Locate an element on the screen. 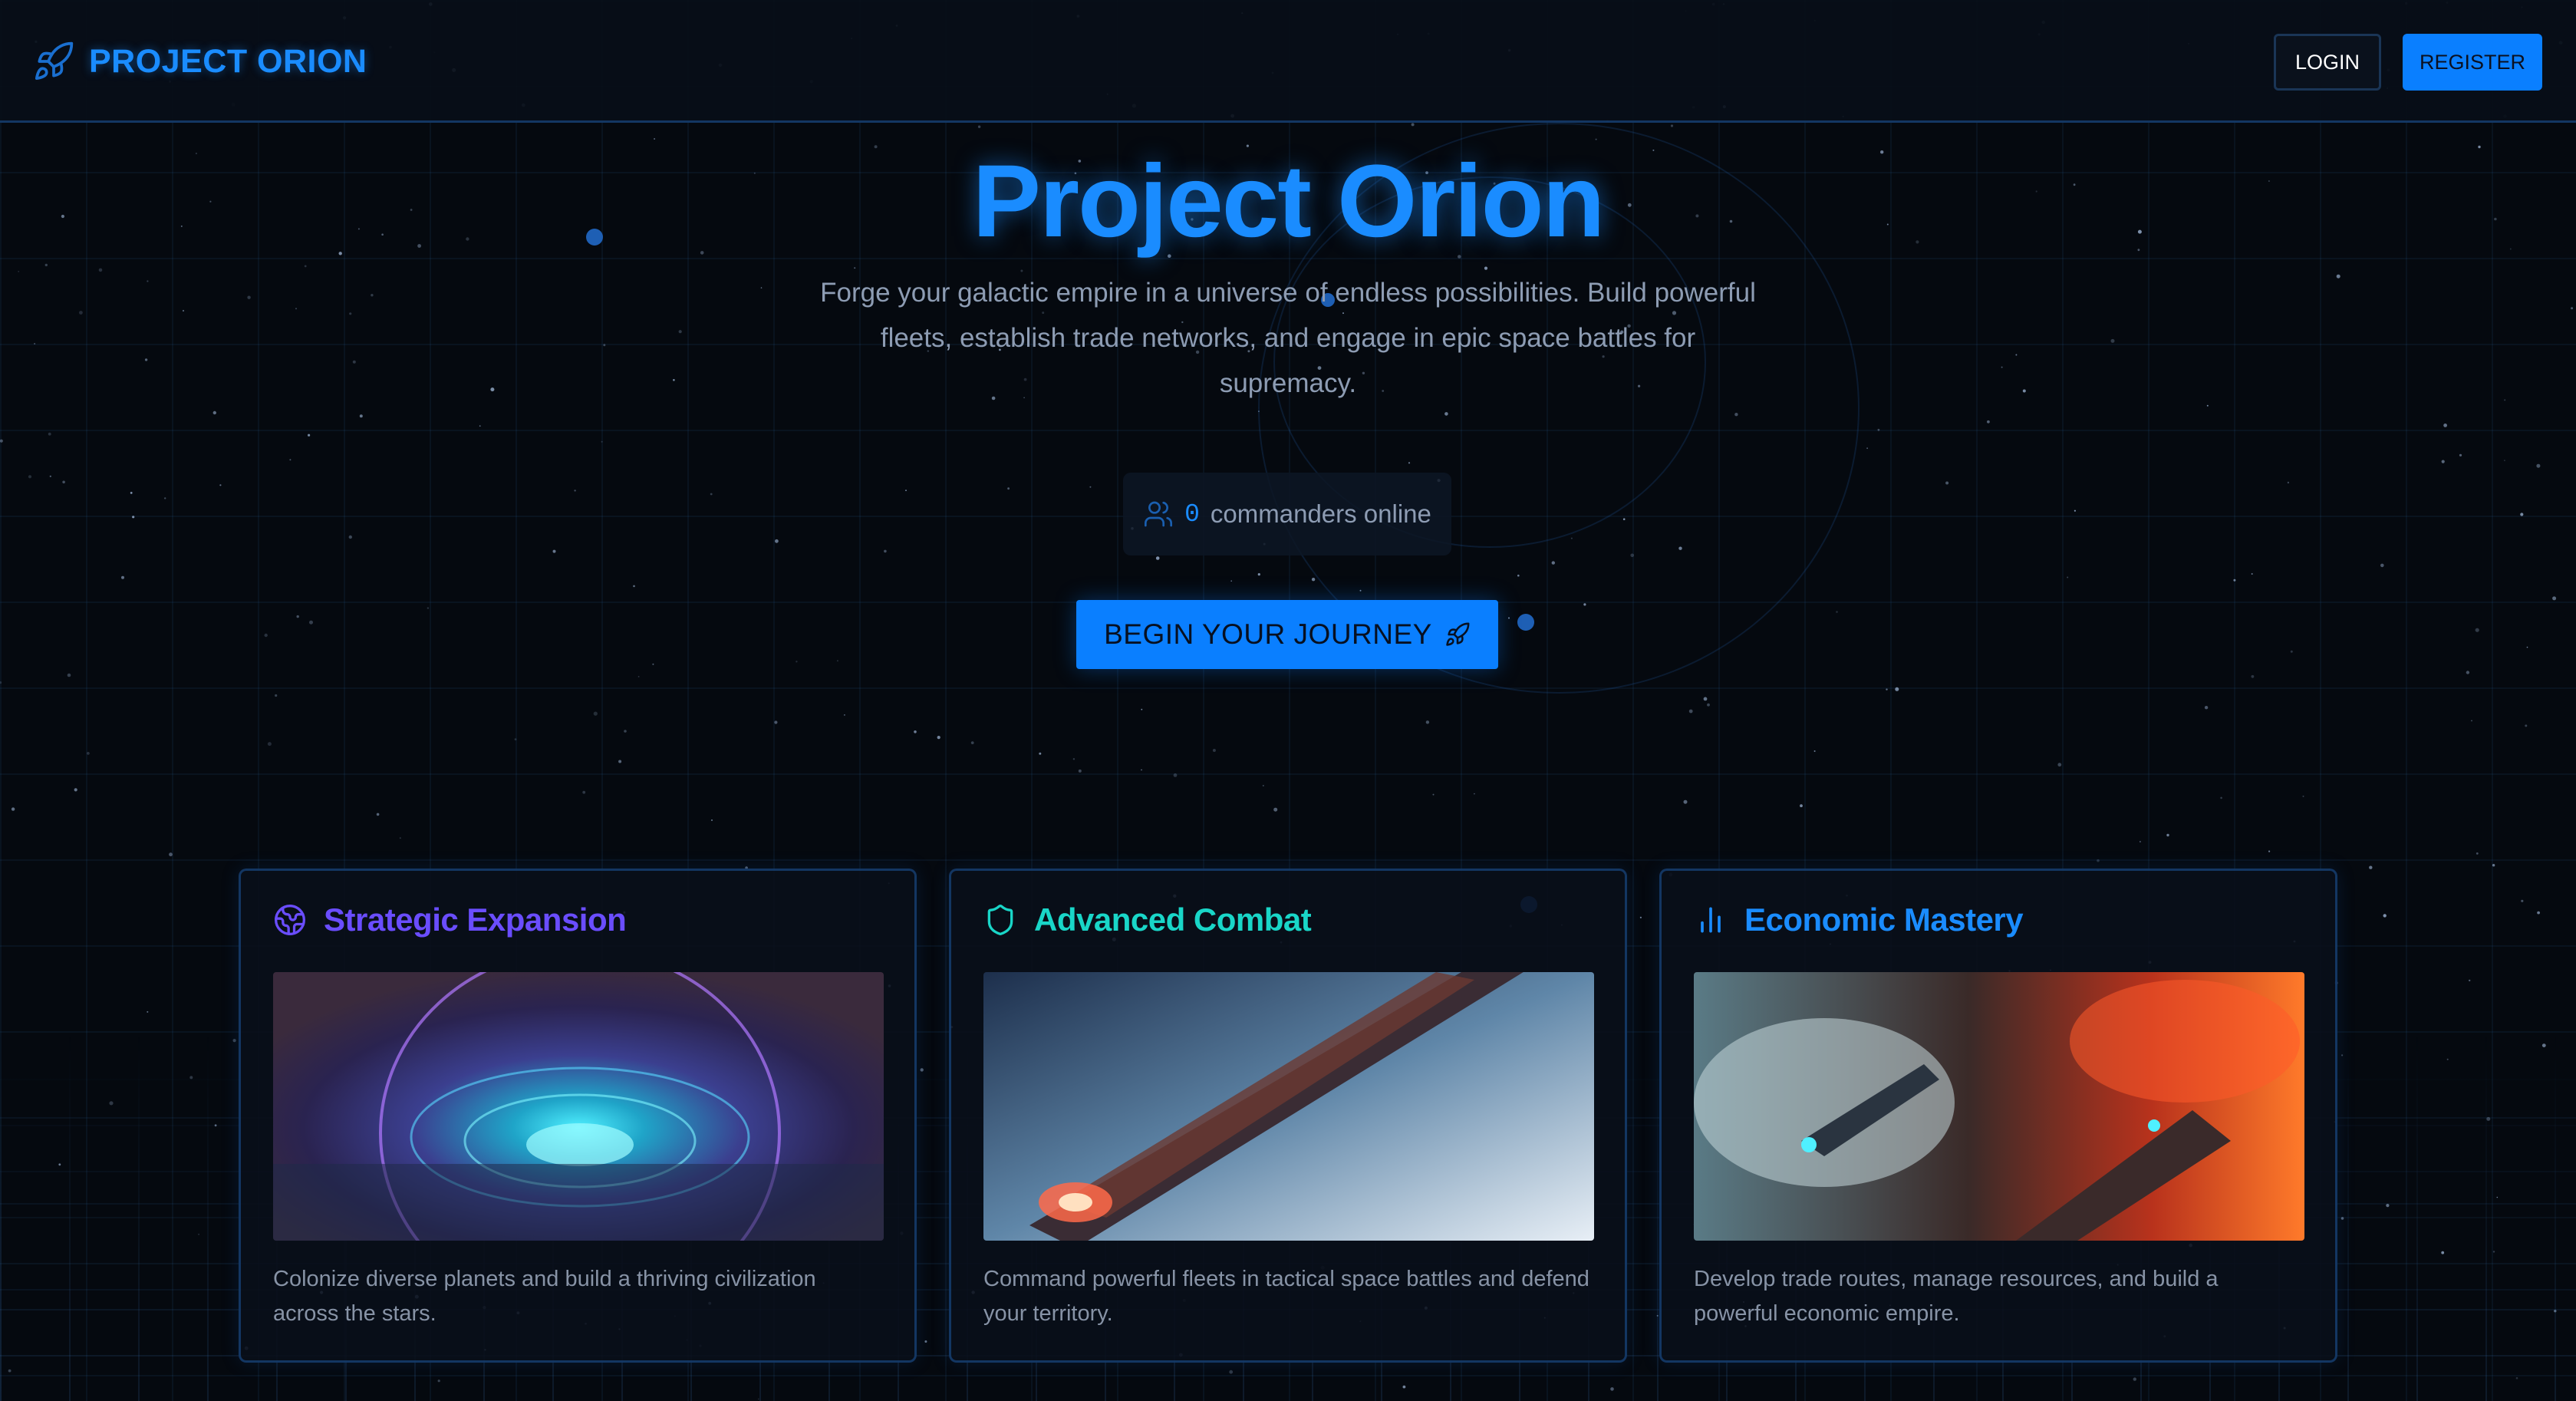  register-button: REGISTER is located at coordinates (2472, 62).